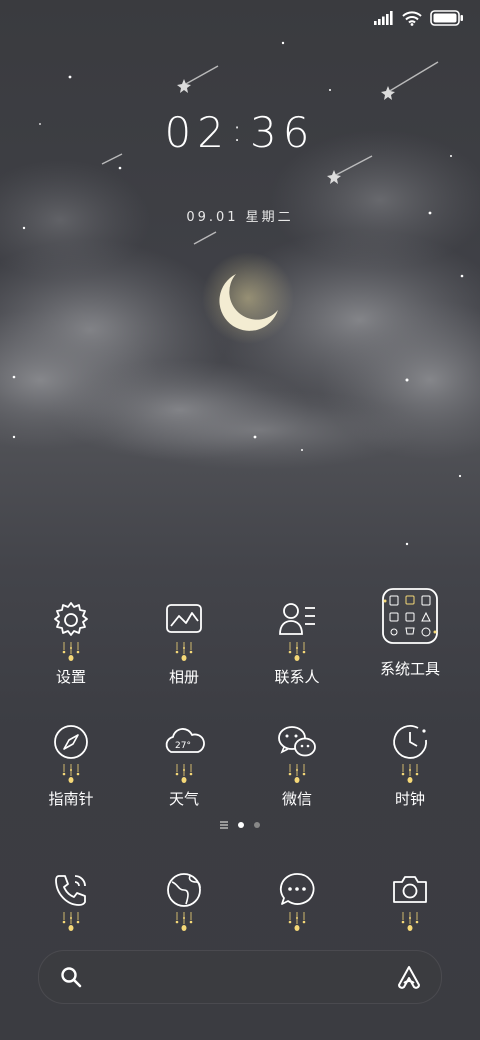  What do you see at coordinates (184, 890) in the screenshot?
I see `browser-icon` at bounding box center [184, 890].